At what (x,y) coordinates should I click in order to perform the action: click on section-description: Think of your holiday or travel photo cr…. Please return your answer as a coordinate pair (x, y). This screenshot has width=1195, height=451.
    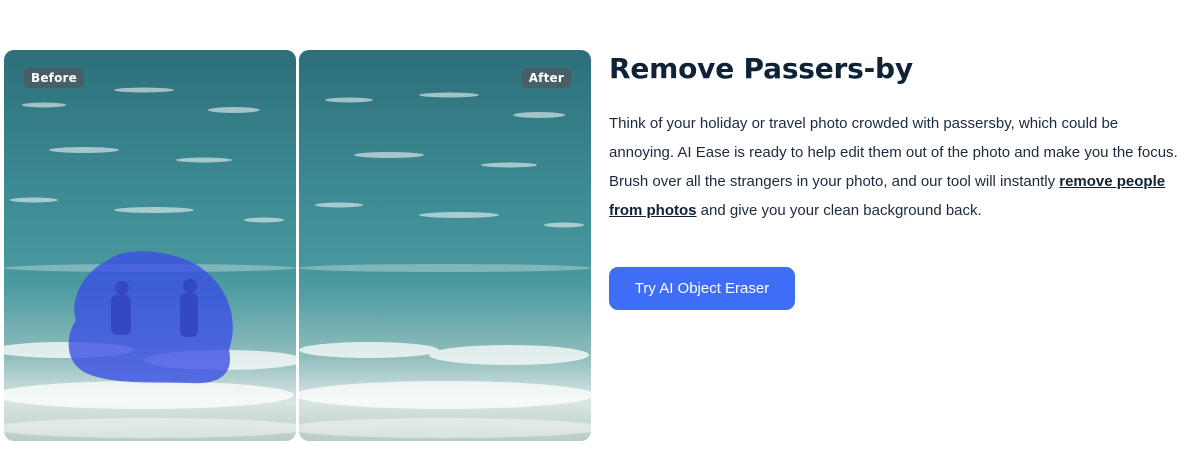
    Looking at the image, I should click on (896, 167).